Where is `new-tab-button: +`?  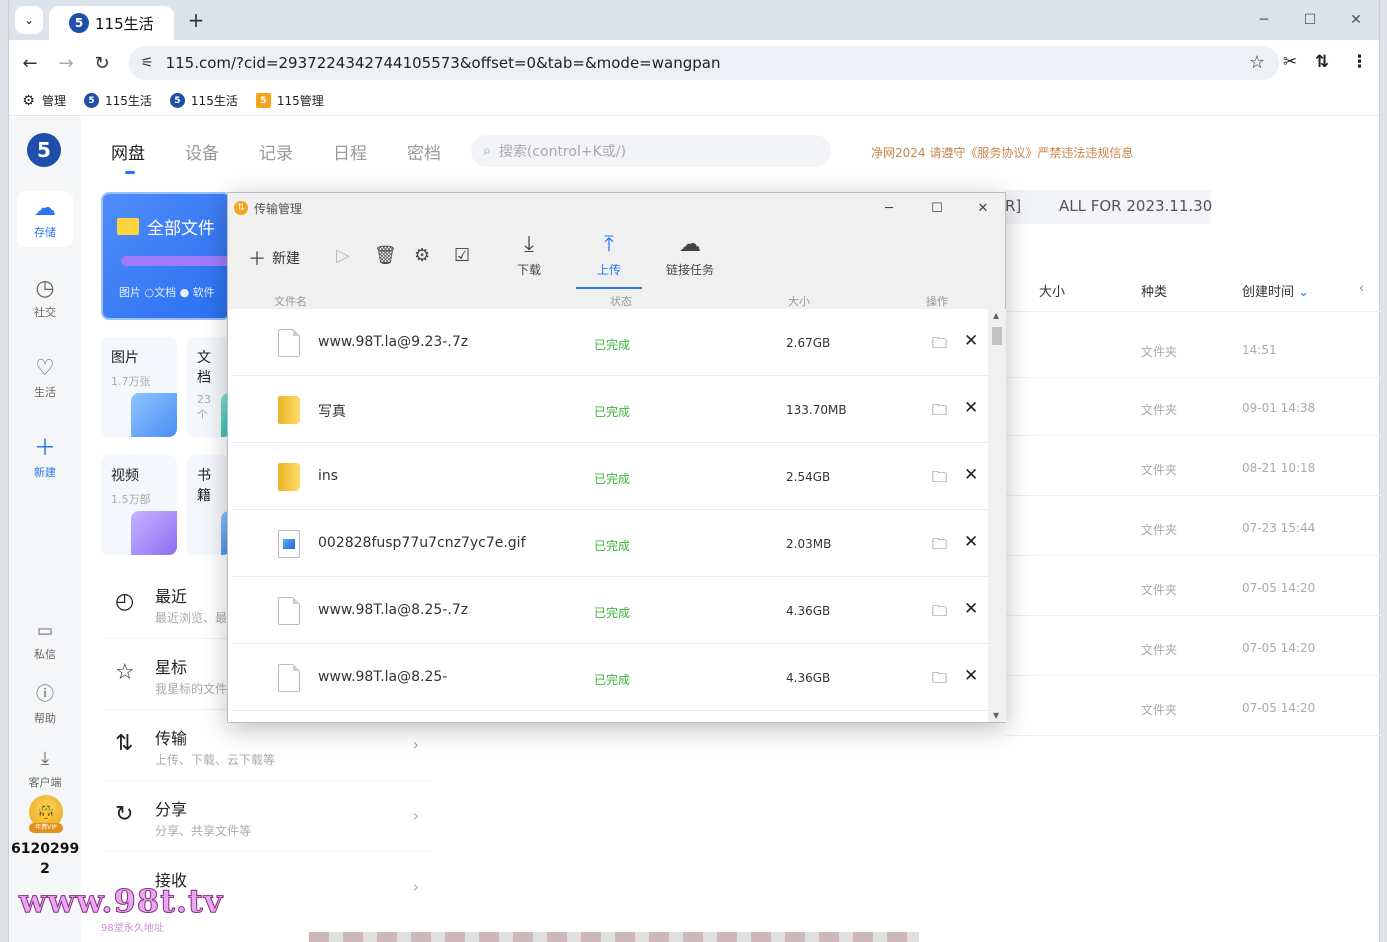 new-tab-button: + is located at coordinates (196, 20).